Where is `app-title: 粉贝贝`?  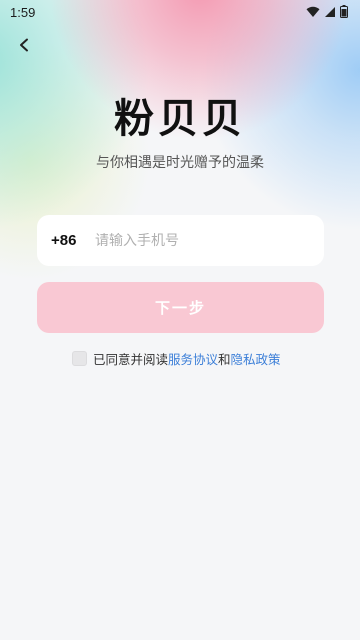
app-title: 粉贝贝 is located at coordinates (180, 119).